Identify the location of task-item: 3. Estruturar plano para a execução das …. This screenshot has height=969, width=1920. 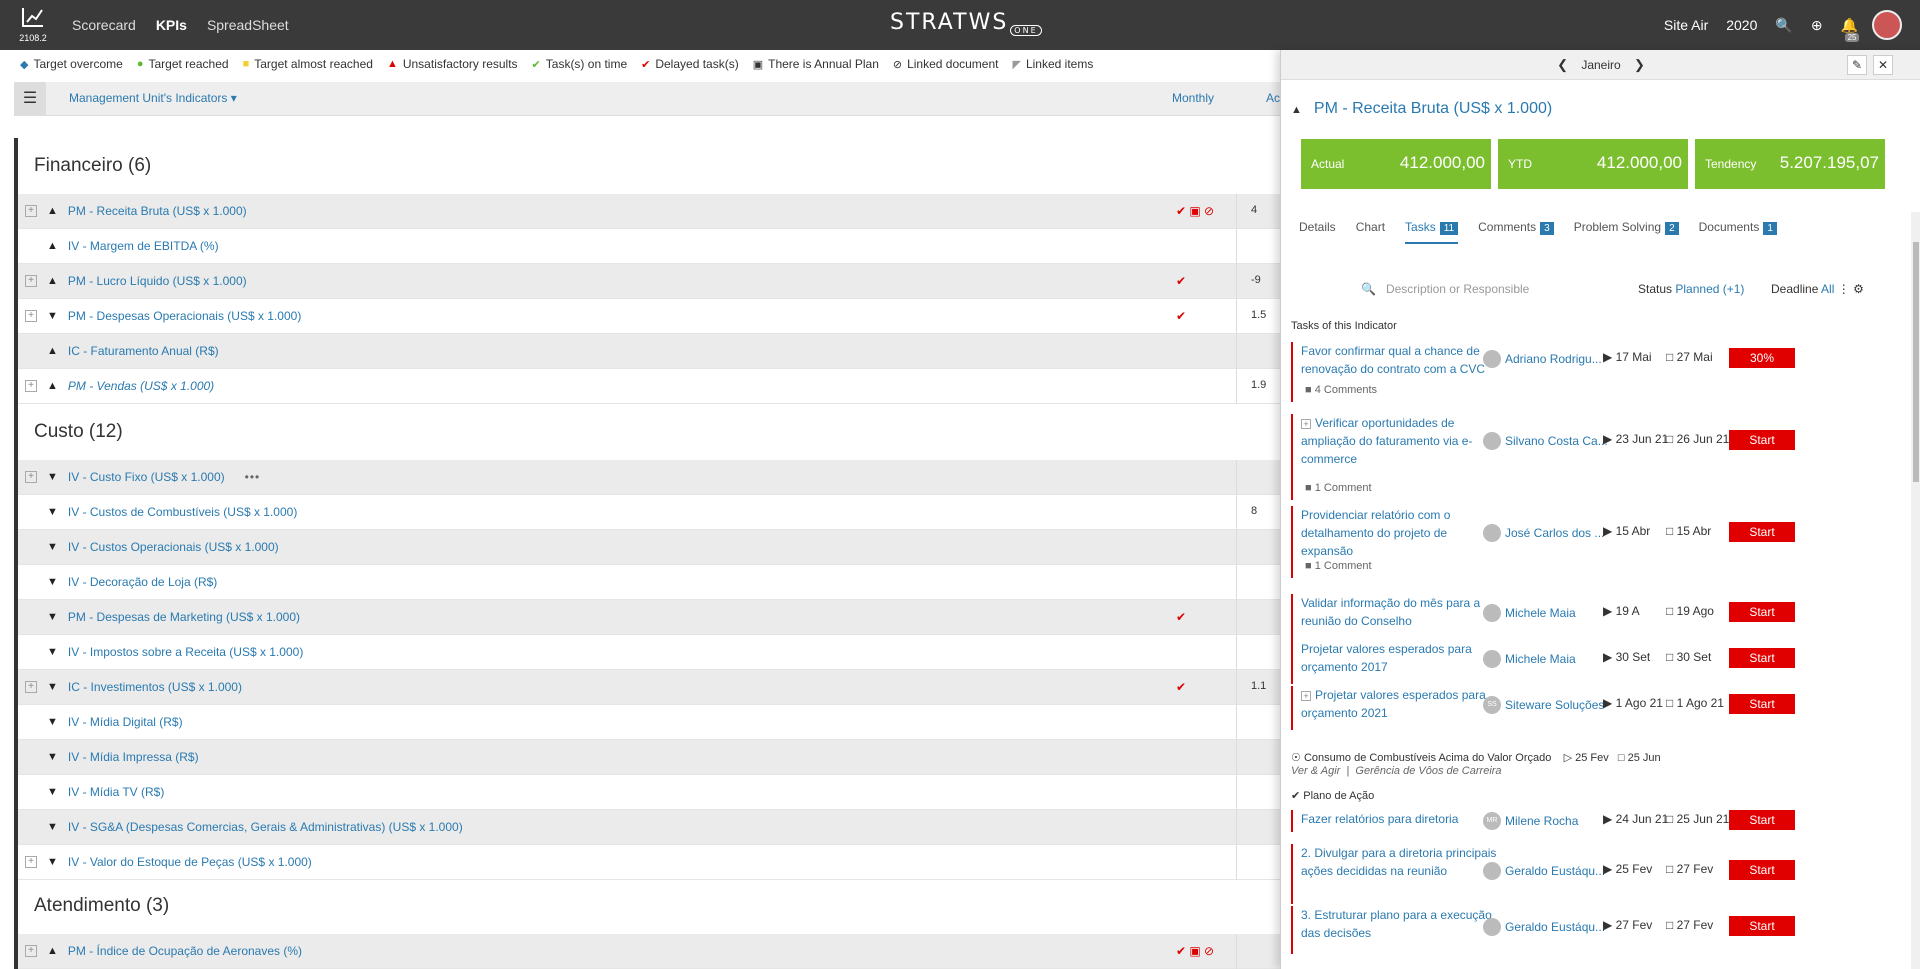
(1591, 930).